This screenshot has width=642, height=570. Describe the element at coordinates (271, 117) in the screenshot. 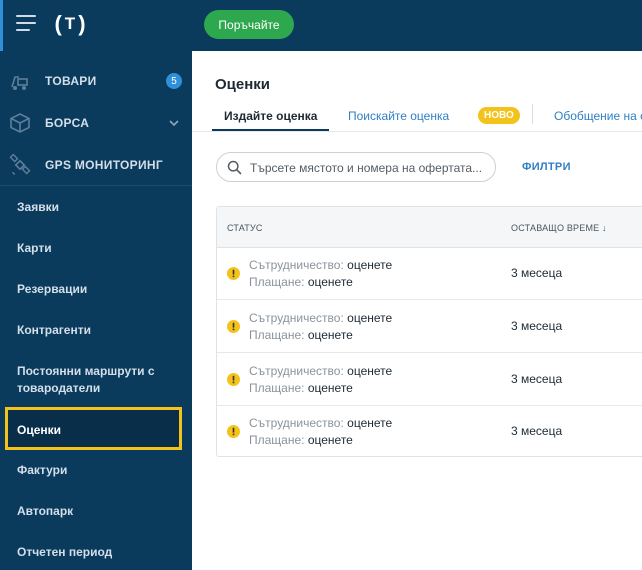

I see `tab-issue-rating: Издайте оценка` at that location.